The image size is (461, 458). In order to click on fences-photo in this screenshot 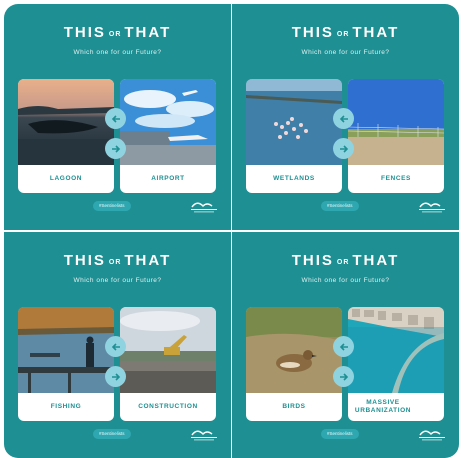, I will do `click(396, 122)`.